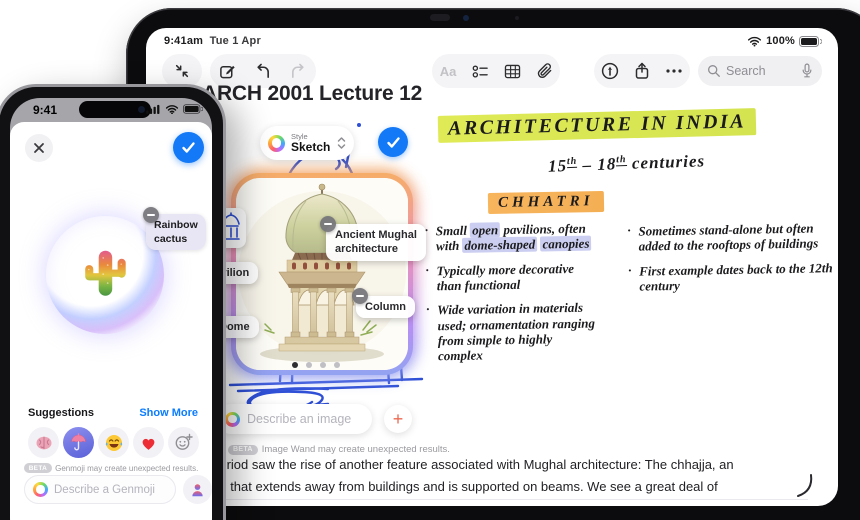  What do you see at coordinates (299, 419) in the screenshot?
I see `describe-image-placeholder: Describe an image` at bounding box center [299, 419].